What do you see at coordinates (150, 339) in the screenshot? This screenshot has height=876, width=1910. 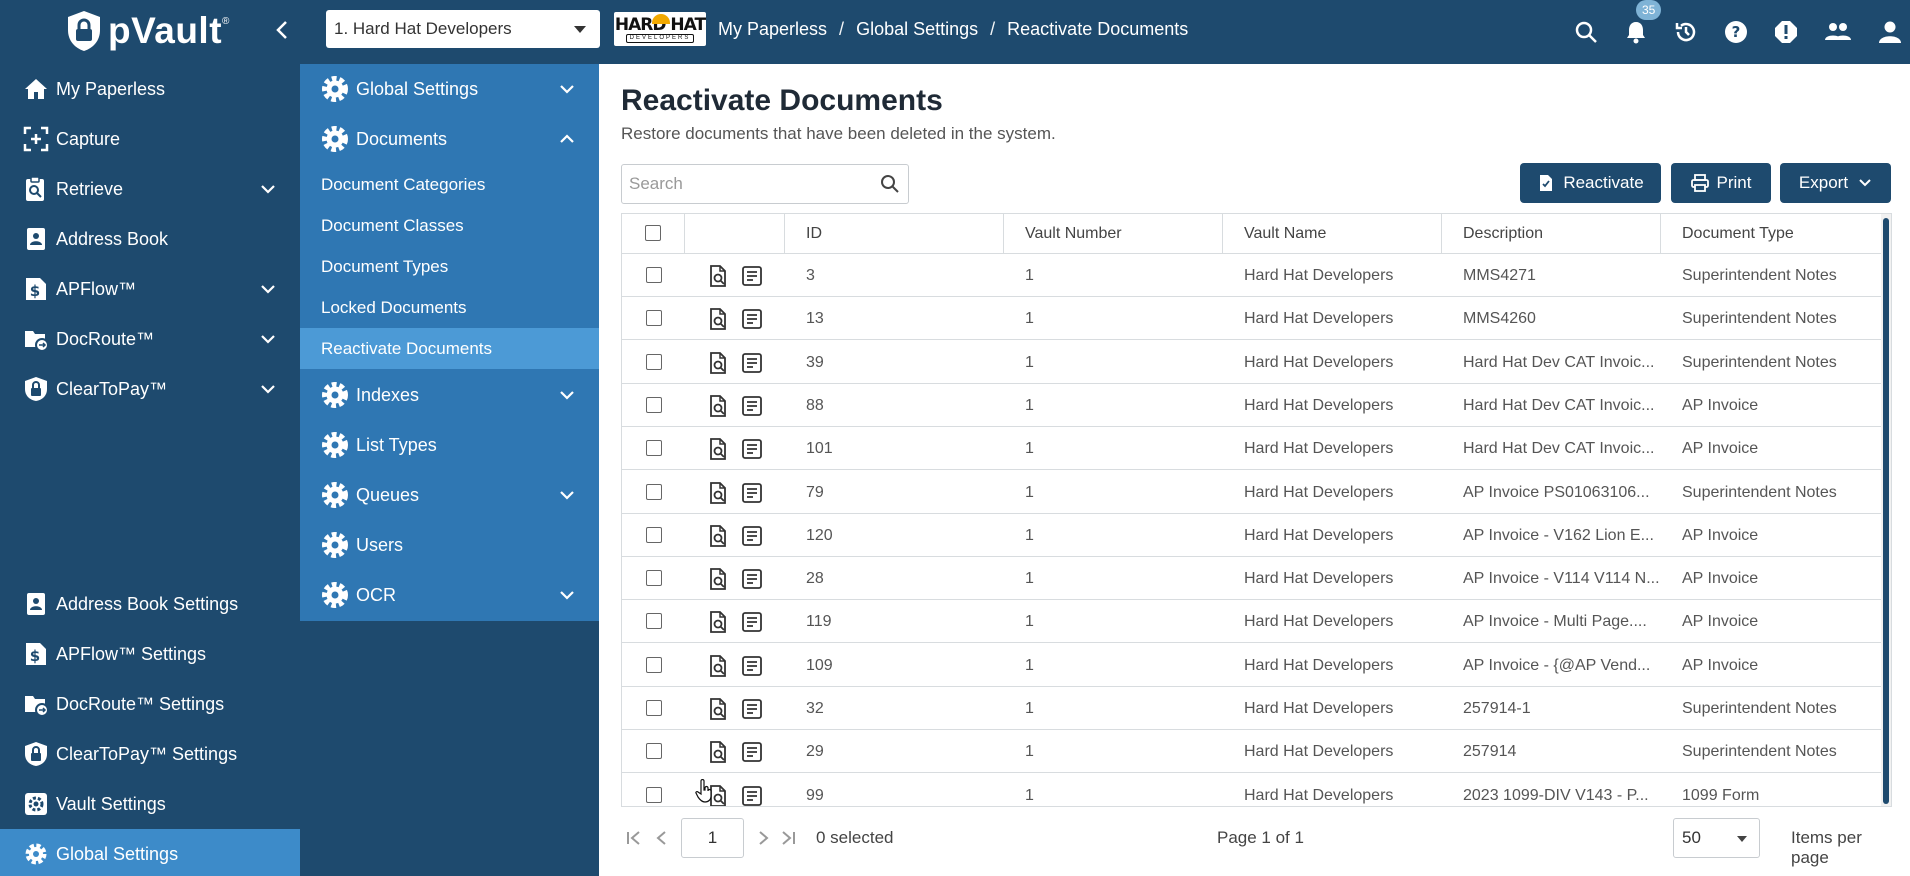 I see `sidebar-item-docroute: DocRoute™` at bounding box center [150, 339].